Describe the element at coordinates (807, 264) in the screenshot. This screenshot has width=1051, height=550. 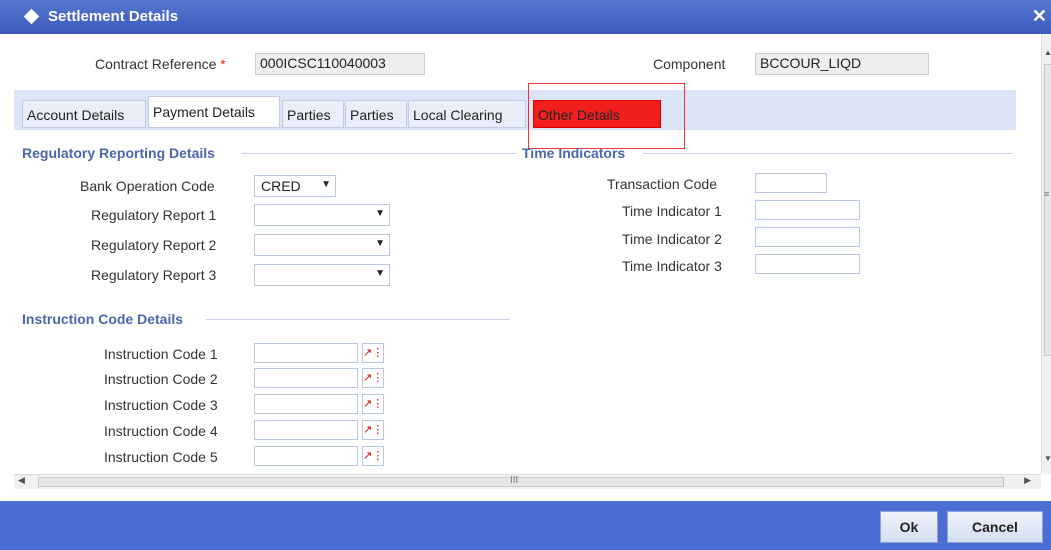
I see `time-indicator-3-field` at that location.